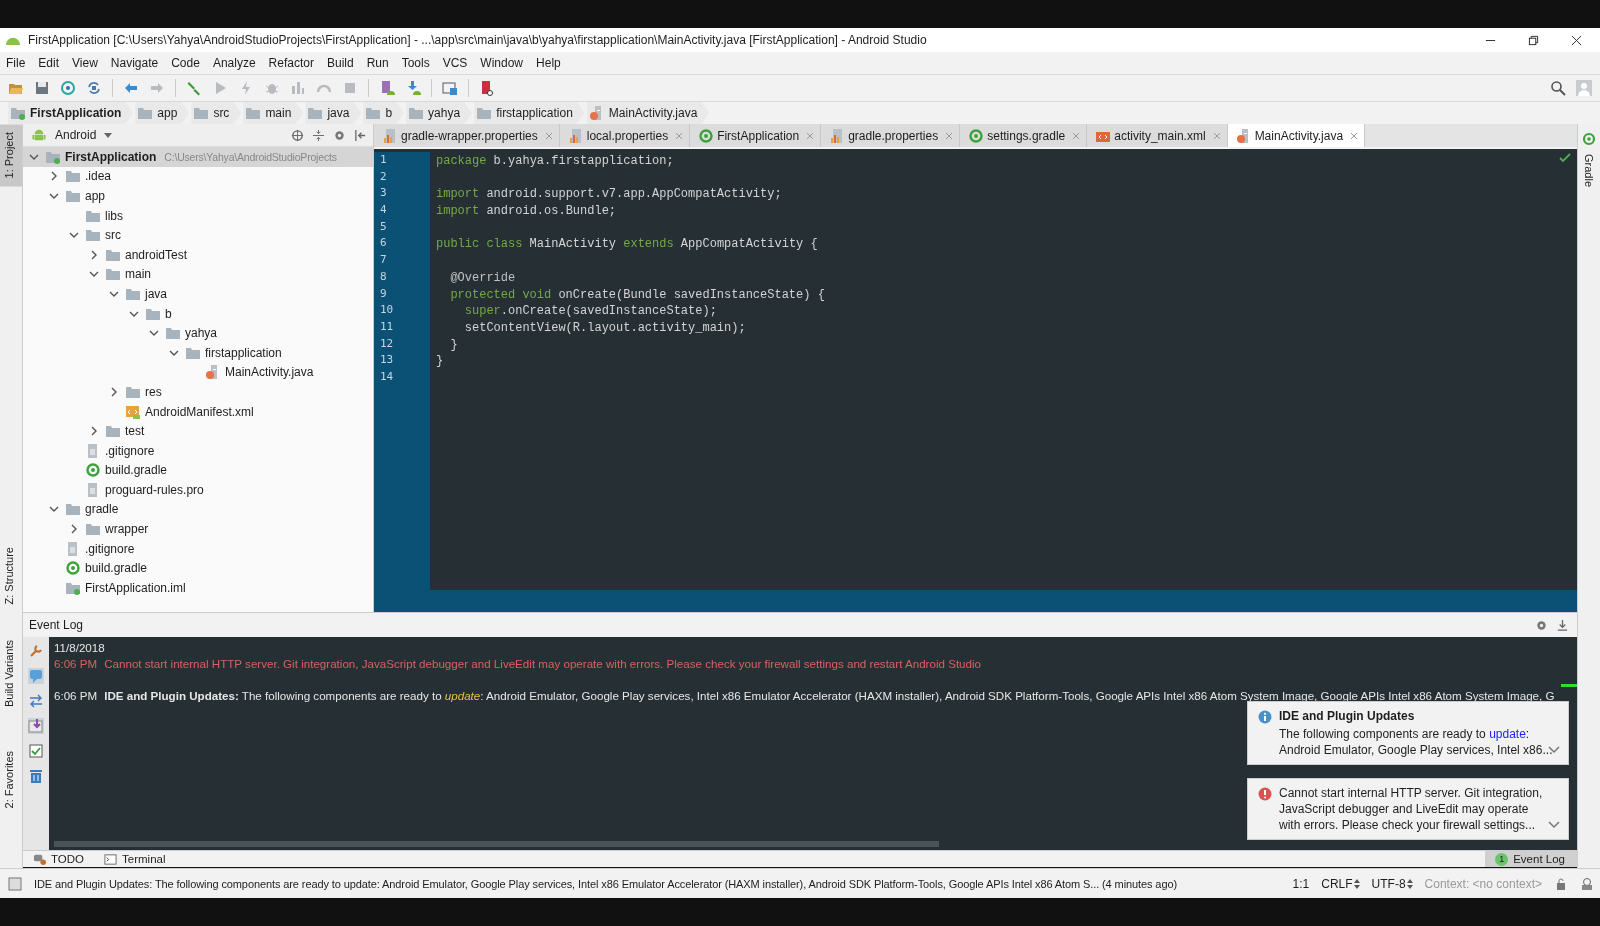  Describe the element at coordinates (68, 88) in the screenshot. I see `sync-icon` at that location.